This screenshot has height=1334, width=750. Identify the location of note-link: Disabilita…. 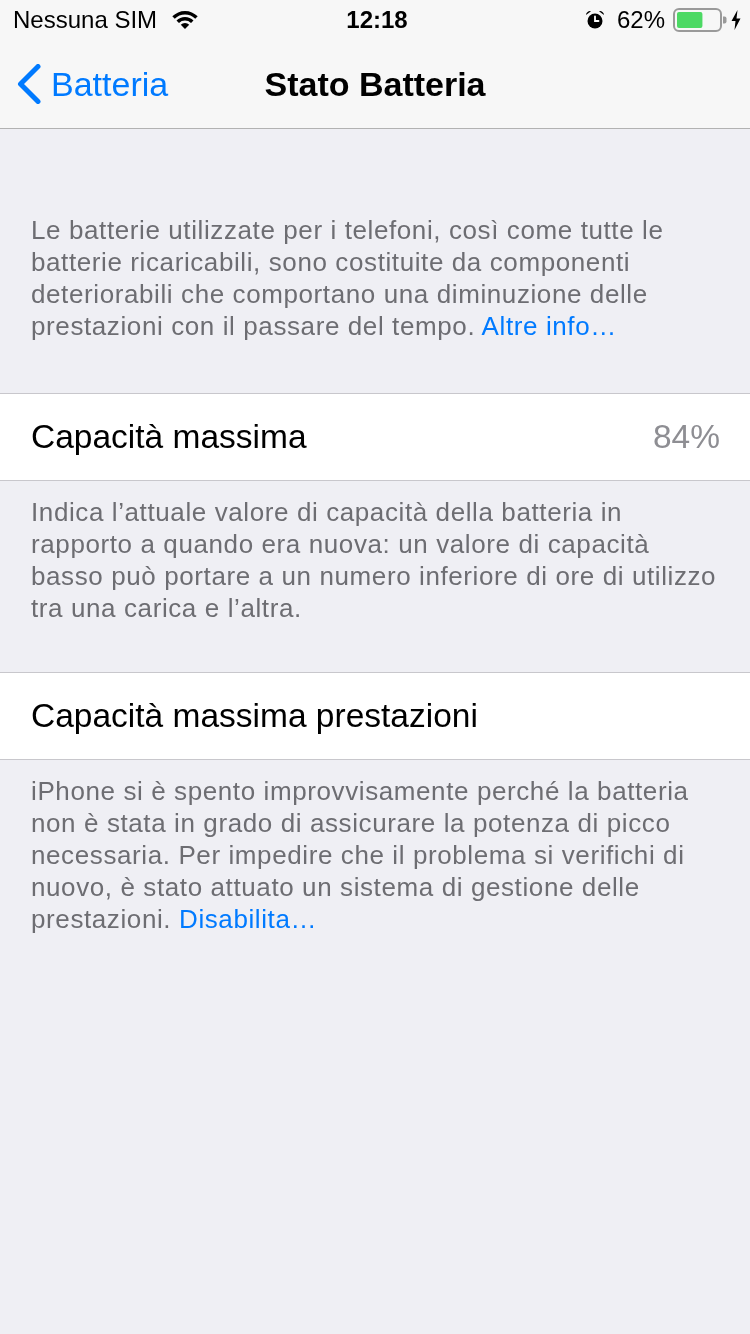
(248, 919).